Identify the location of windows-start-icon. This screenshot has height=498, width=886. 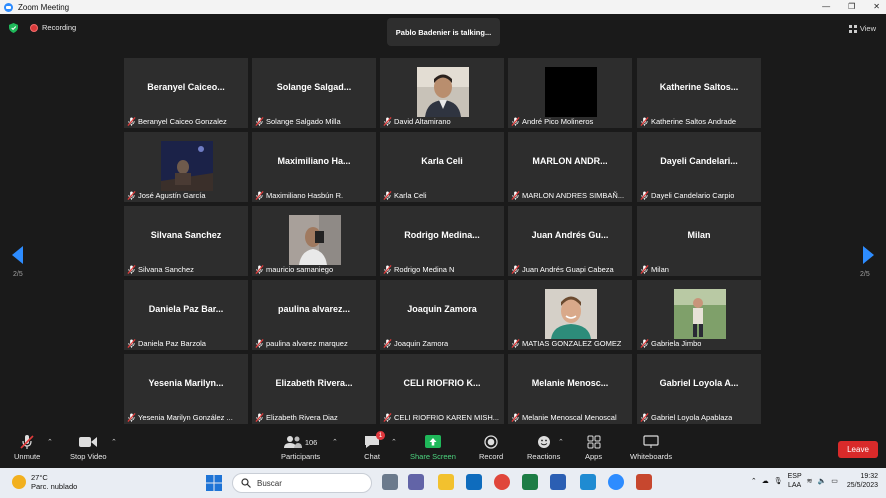
(214, 483).